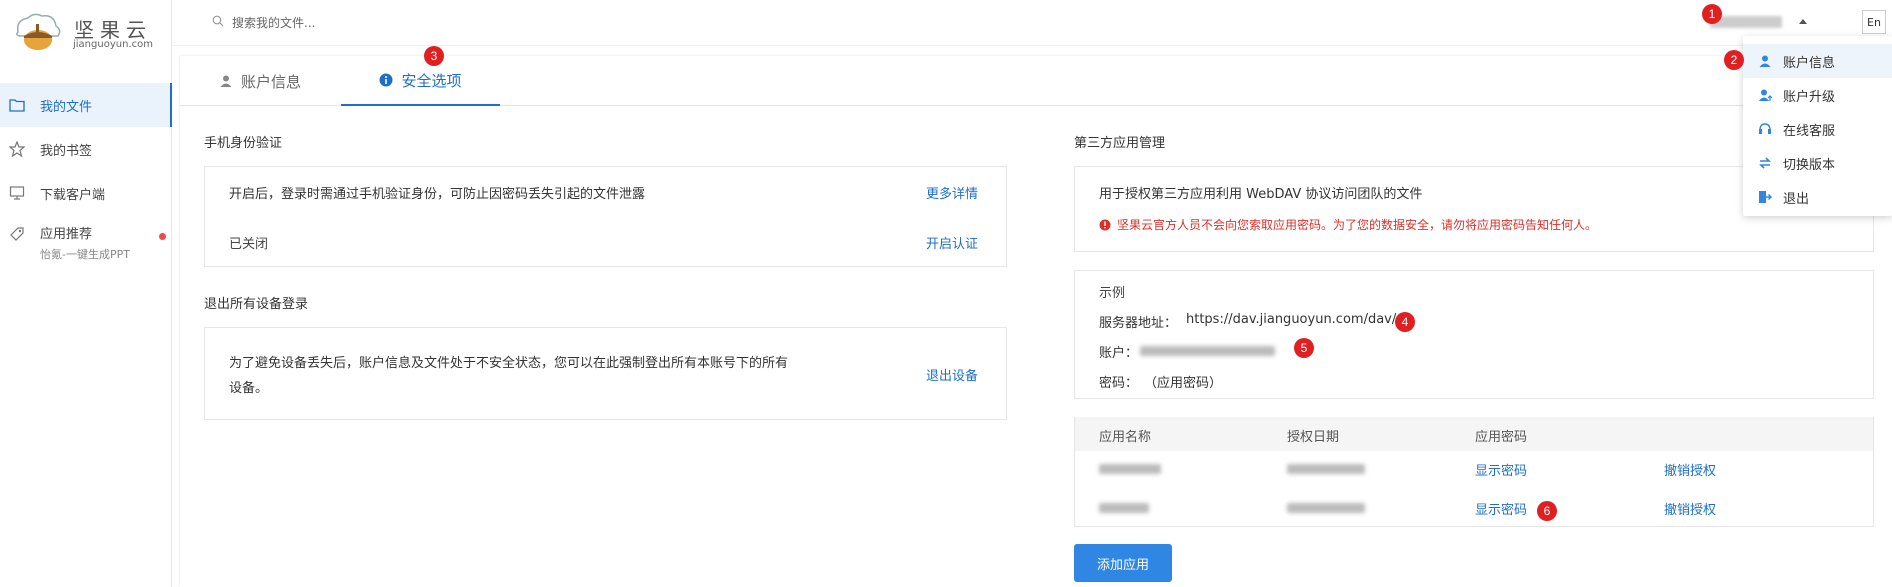 The image size is (1892, 587). What do you see at coordinates (431, 80) in the screenshot?
I see `tab-label: 安全选项` at bounding box center [431, 80].